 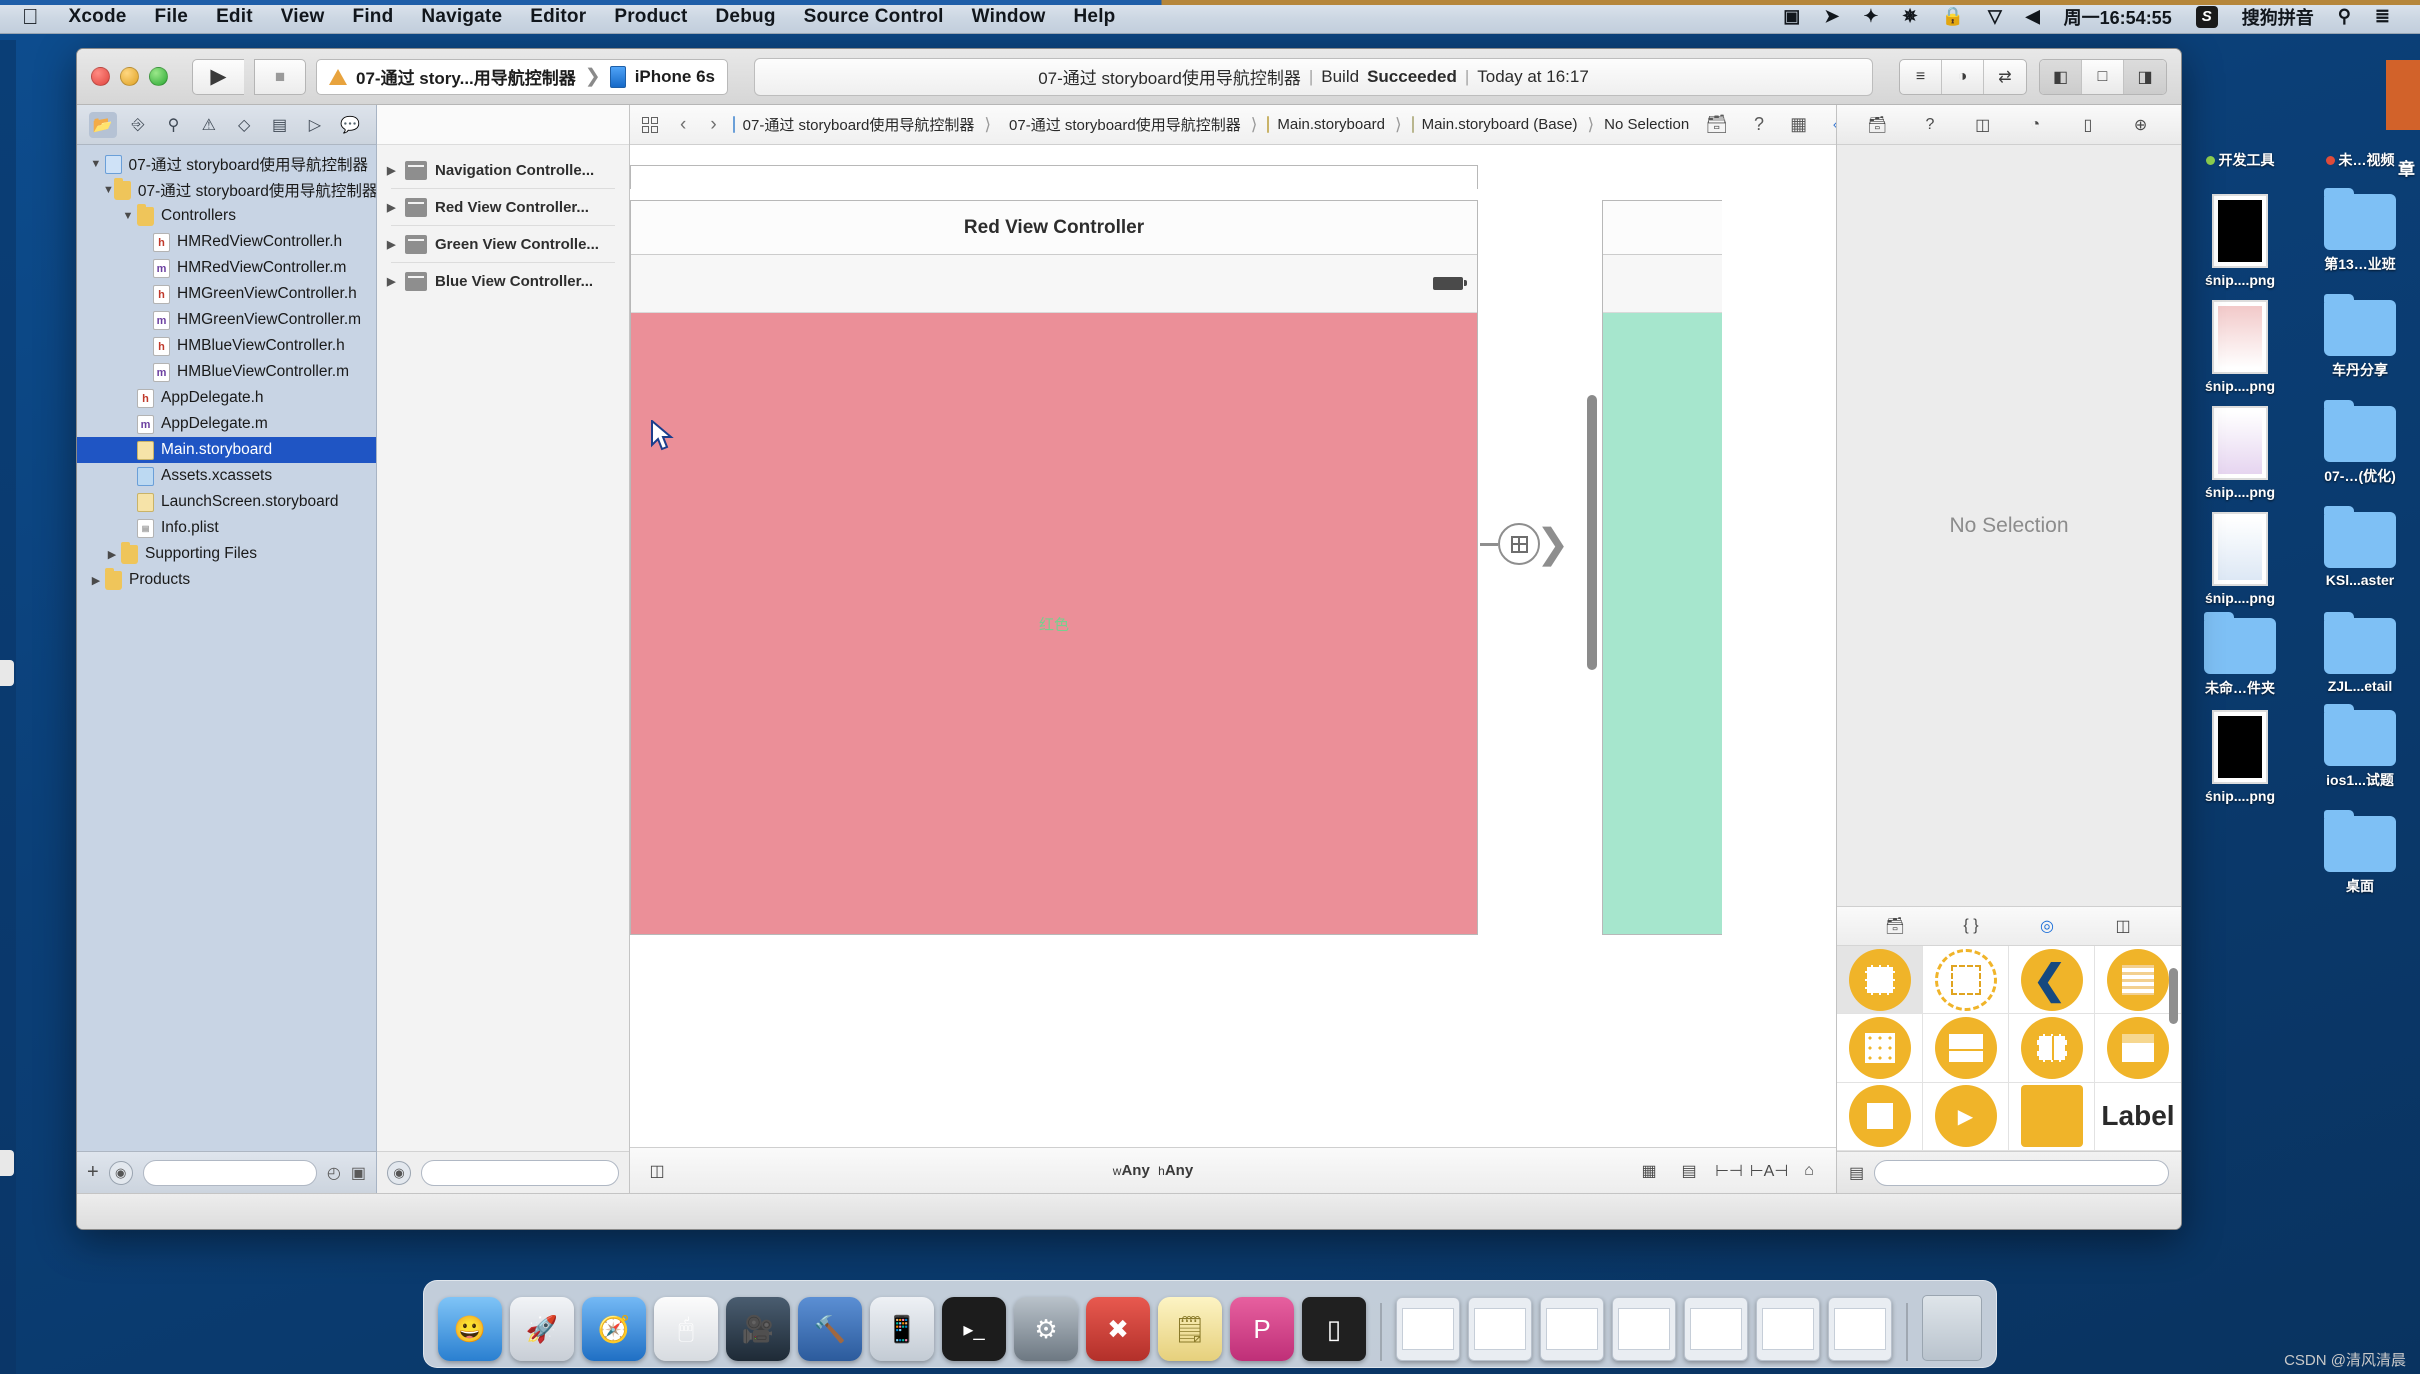 I want to click on menu-item-product: Product, so click(x=650, y=17).